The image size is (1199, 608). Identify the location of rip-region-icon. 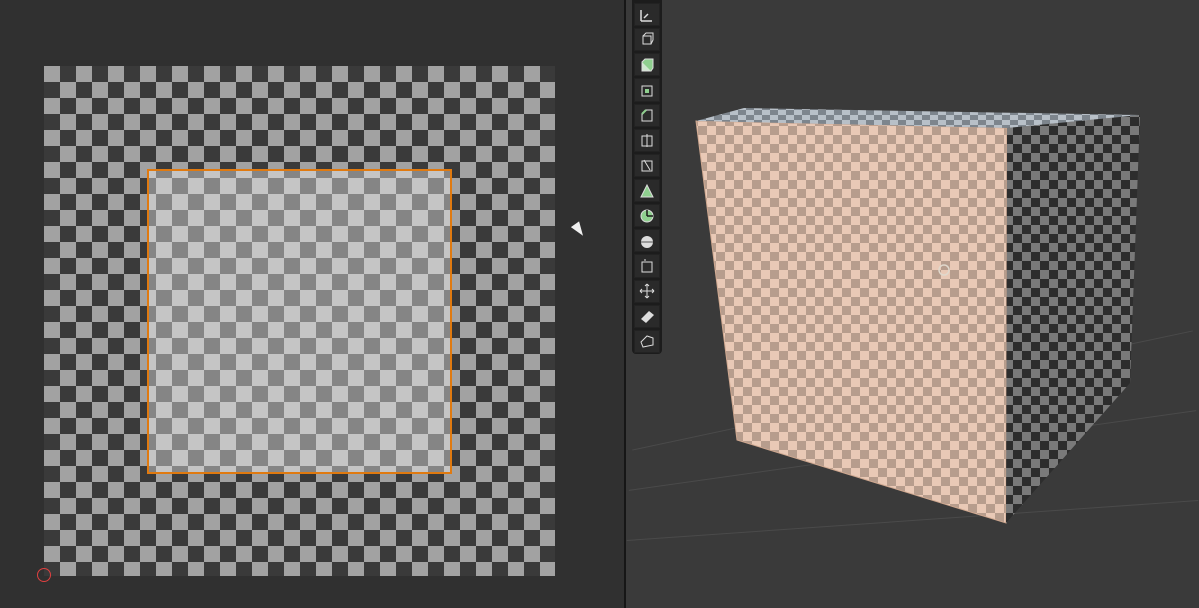
(647, 341).